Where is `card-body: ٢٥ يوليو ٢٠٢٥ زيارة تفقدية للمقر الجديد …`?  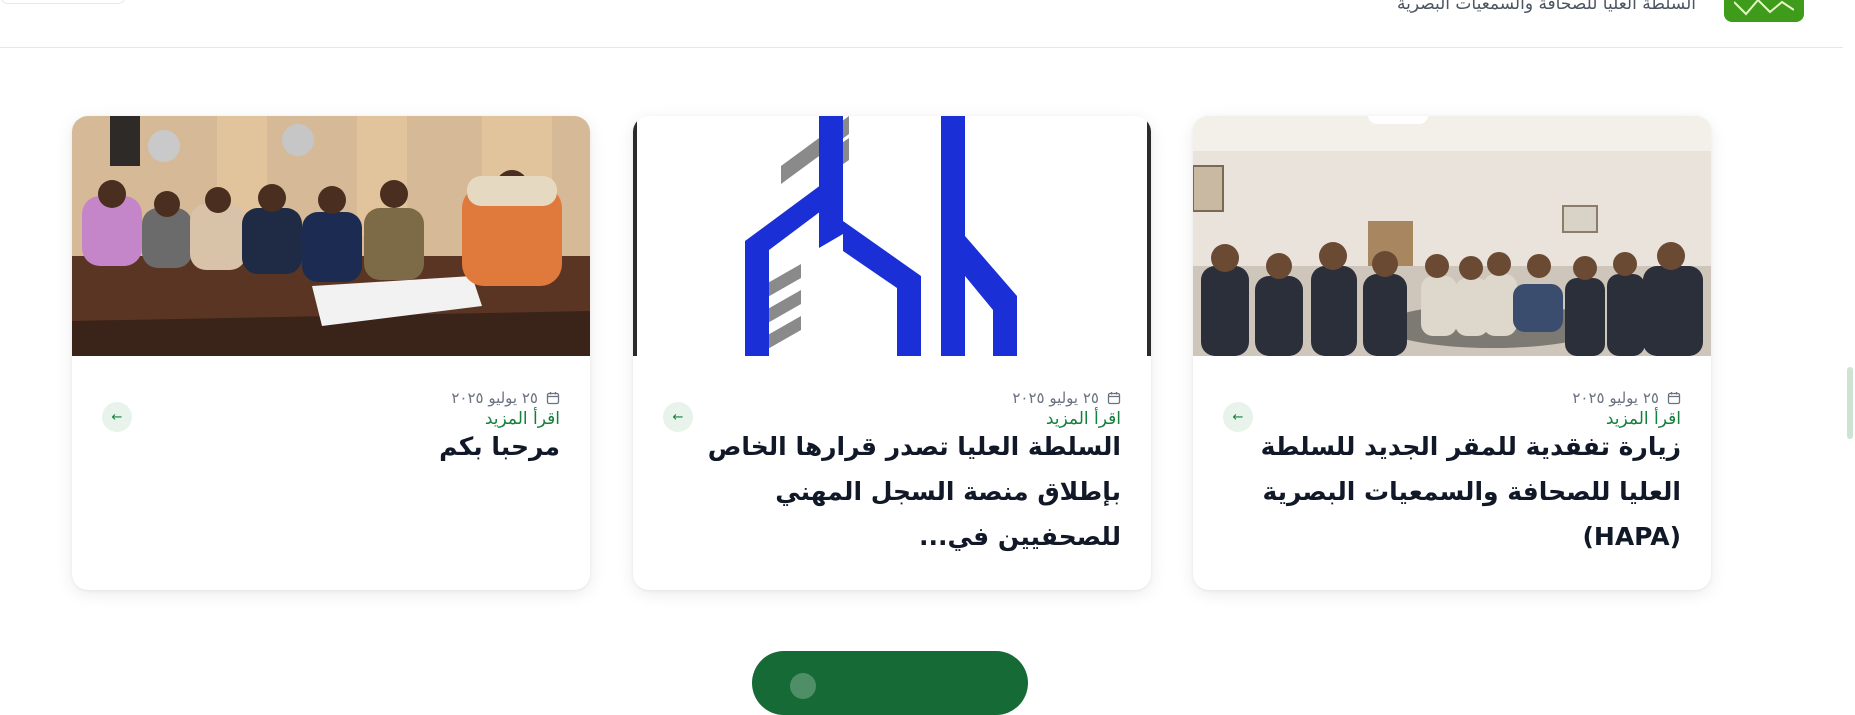
card-body: ٢٥ يوليو ٢٠٢٥ زيارة تفقدية للمقر الجديد … is located at coordinates (1452, 473).